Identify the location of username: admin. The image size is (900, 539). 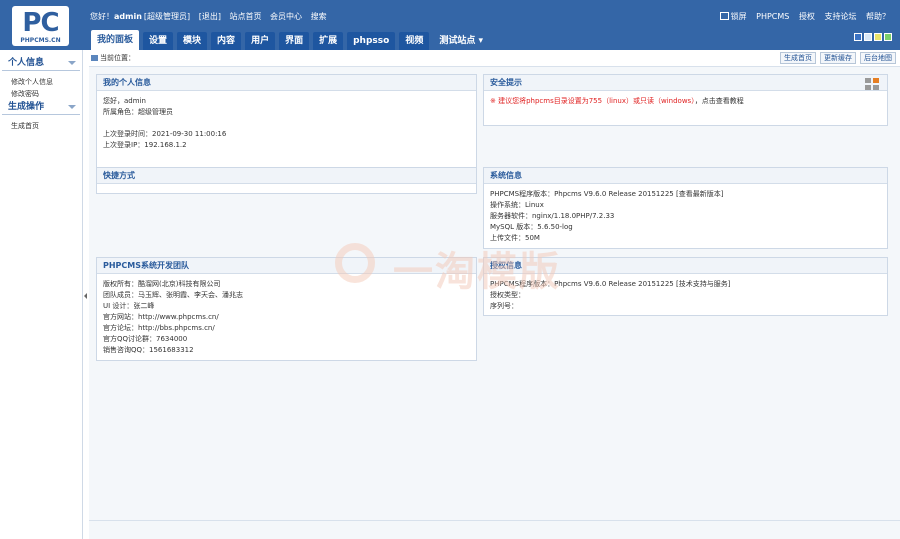
(128, 16).